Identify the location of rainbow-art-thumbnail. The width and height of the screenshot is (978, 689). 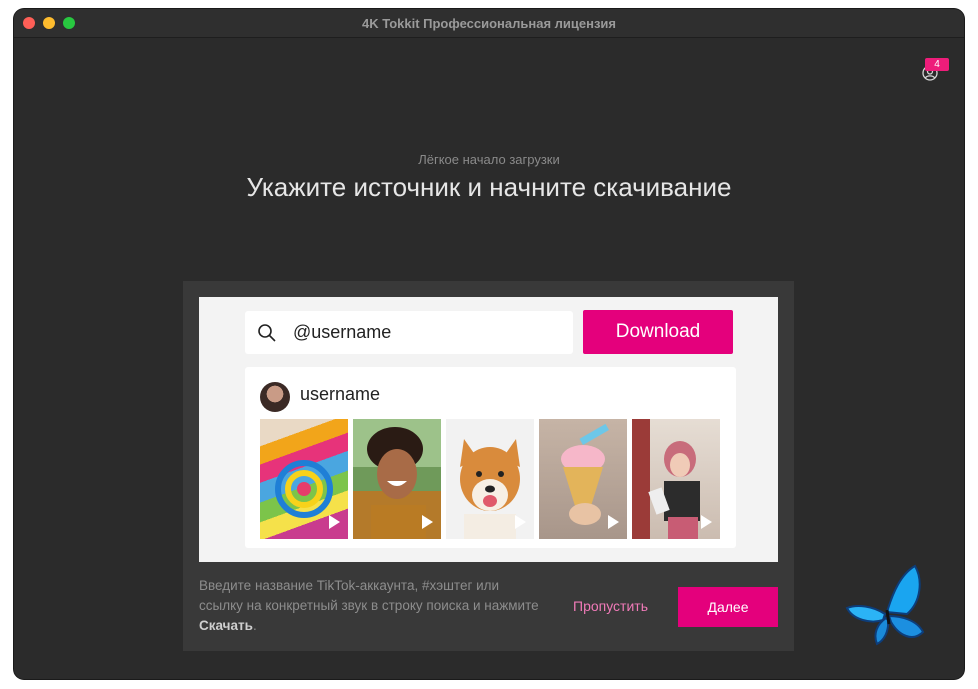
(304, 479).